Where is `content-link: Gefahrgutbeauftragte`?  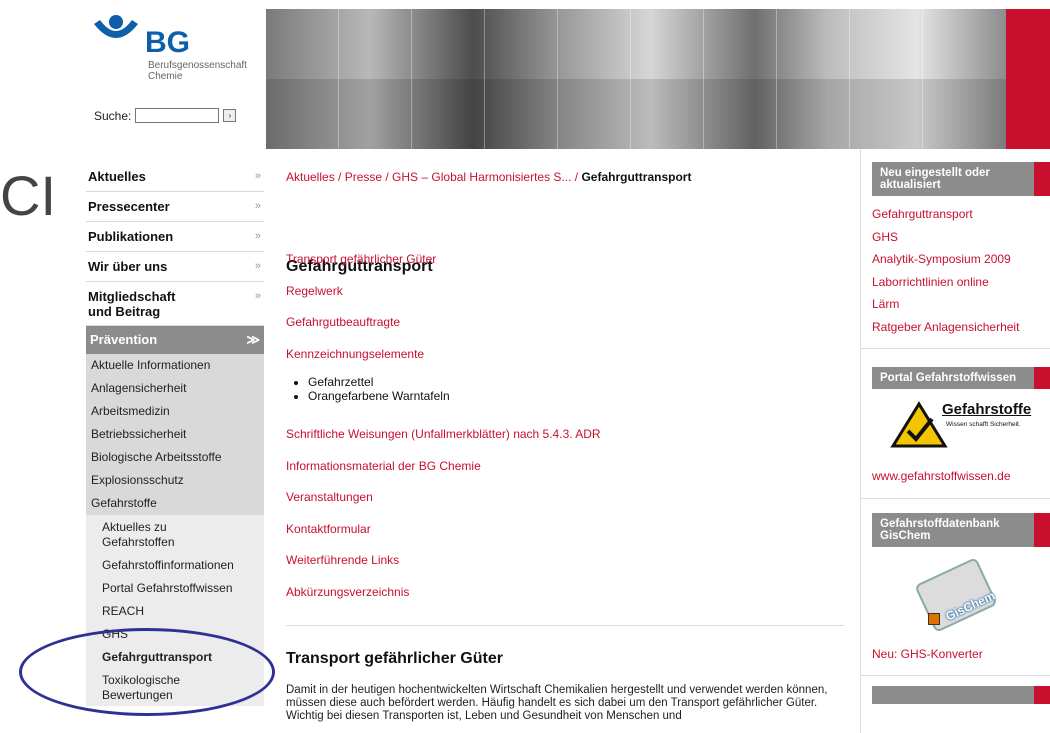 content-link: Gefahrgutbeauftragte is located at coordinates (443, 331).